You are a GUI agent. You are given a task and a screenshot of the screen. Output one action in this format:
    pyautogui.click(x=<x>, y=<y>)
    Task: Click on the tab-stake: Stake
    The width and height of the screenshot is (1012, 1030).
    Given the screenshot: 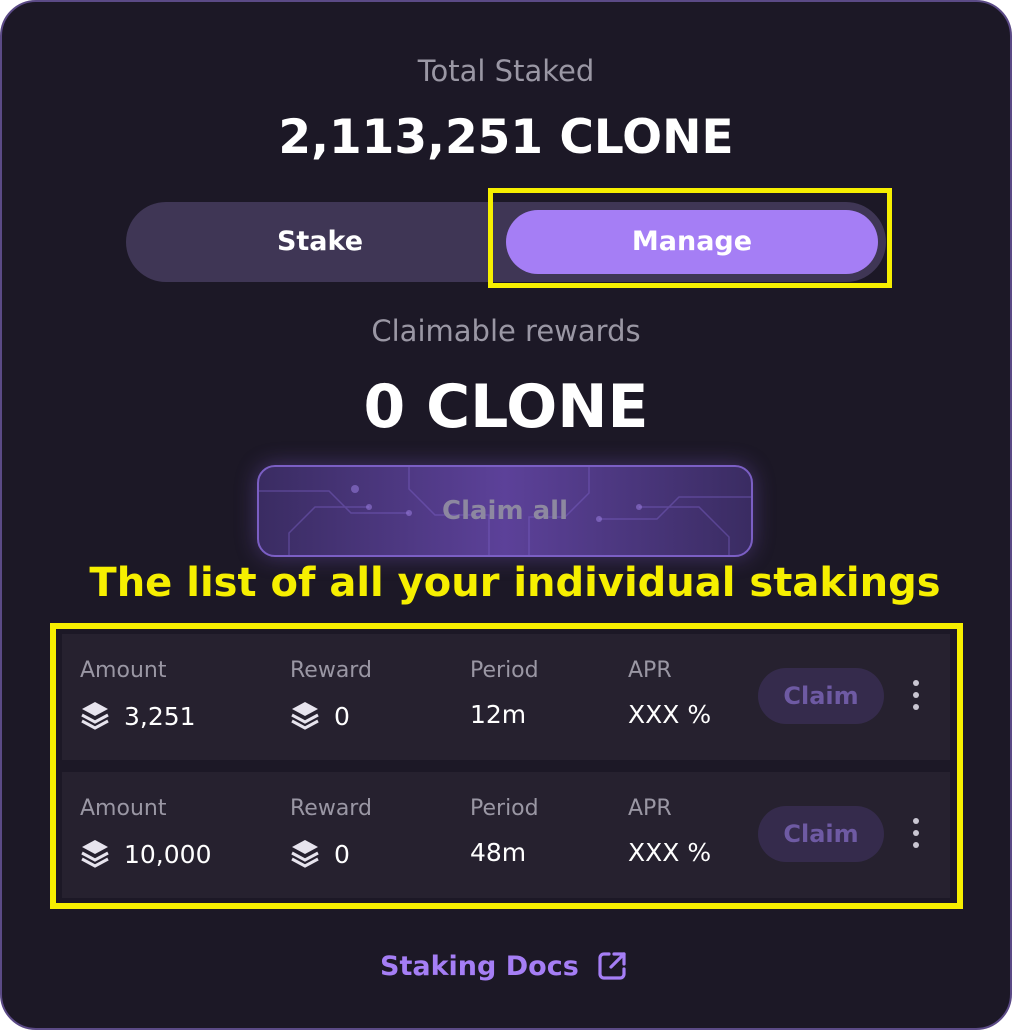 What is the action you would take?
    pyautogui.click(x=320, y=242)
    